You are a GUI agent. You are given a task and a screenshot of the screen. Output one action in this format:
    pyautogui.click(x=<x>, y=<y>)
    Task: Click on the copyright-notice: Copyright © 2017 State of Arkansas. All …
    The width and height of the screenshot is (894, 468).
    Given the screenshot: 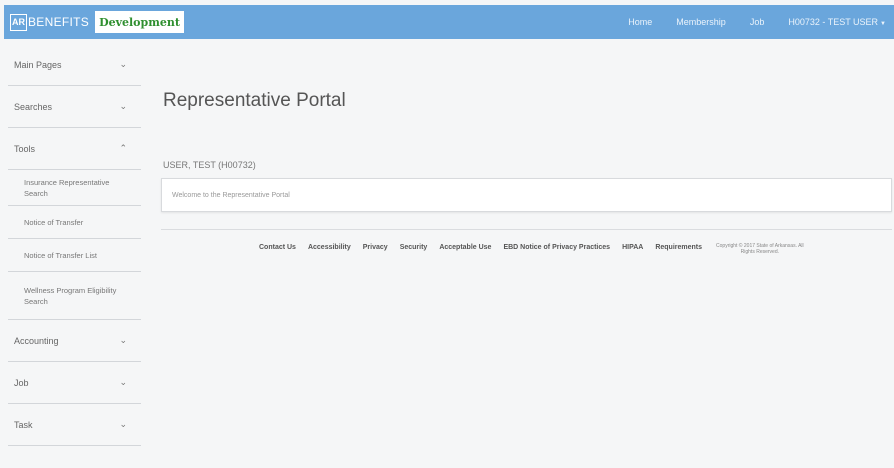 What is the action you would take?
    pyautogui.click(x=760, y=249)
    